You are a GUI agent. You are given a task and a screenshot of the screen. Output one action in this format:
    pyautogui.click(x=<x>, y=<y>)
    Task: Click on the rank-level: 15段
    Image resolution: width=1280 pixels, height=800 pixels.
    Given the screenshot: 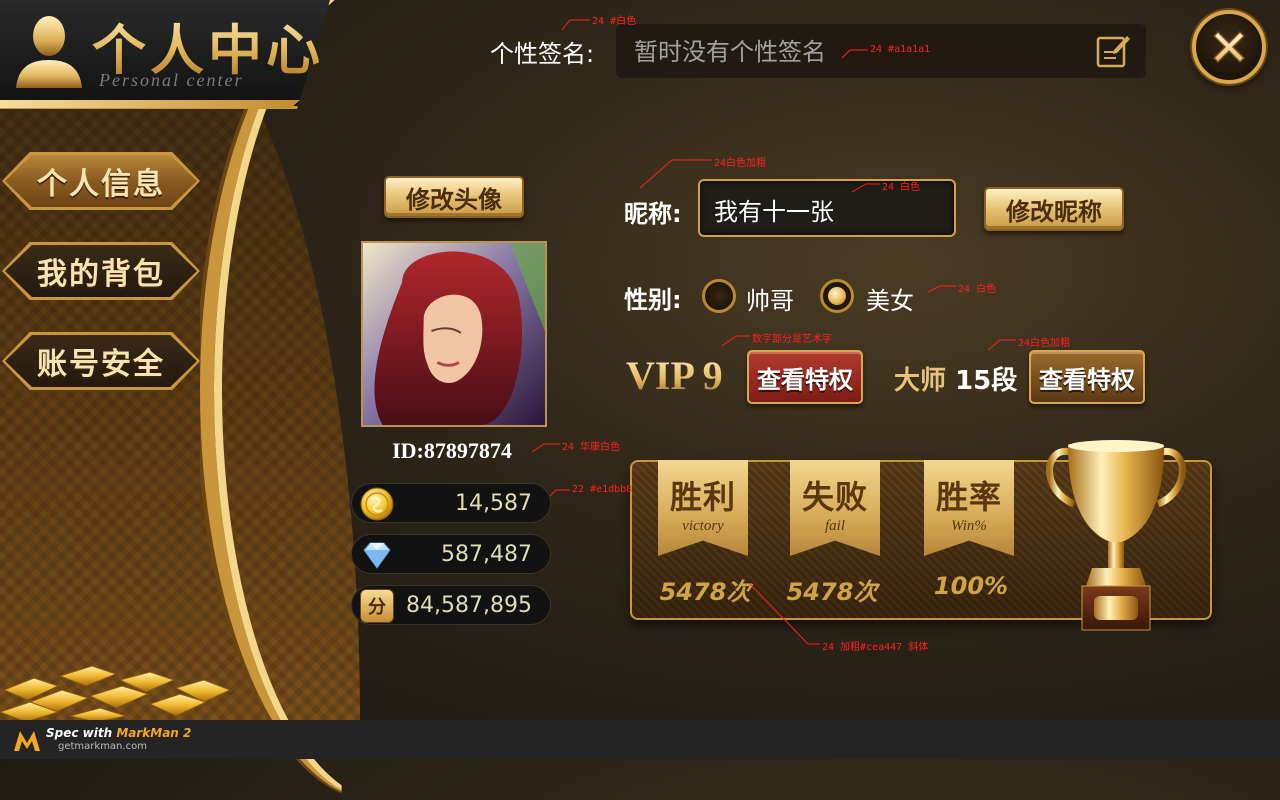 What is the action you would take?
    pyautogui.click(x=986, y=381)
    